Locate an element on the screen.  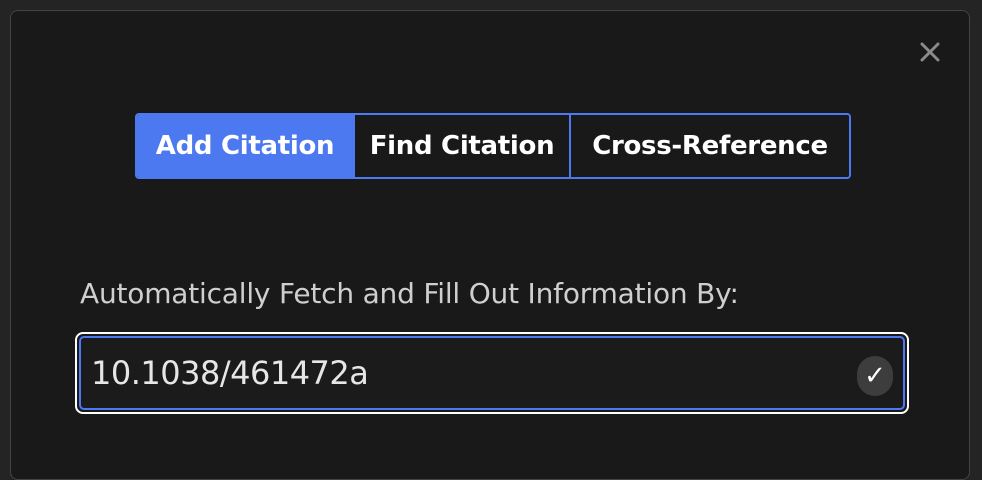
confirm-fetch-button: ✓ is located at coordinates (875, 376).